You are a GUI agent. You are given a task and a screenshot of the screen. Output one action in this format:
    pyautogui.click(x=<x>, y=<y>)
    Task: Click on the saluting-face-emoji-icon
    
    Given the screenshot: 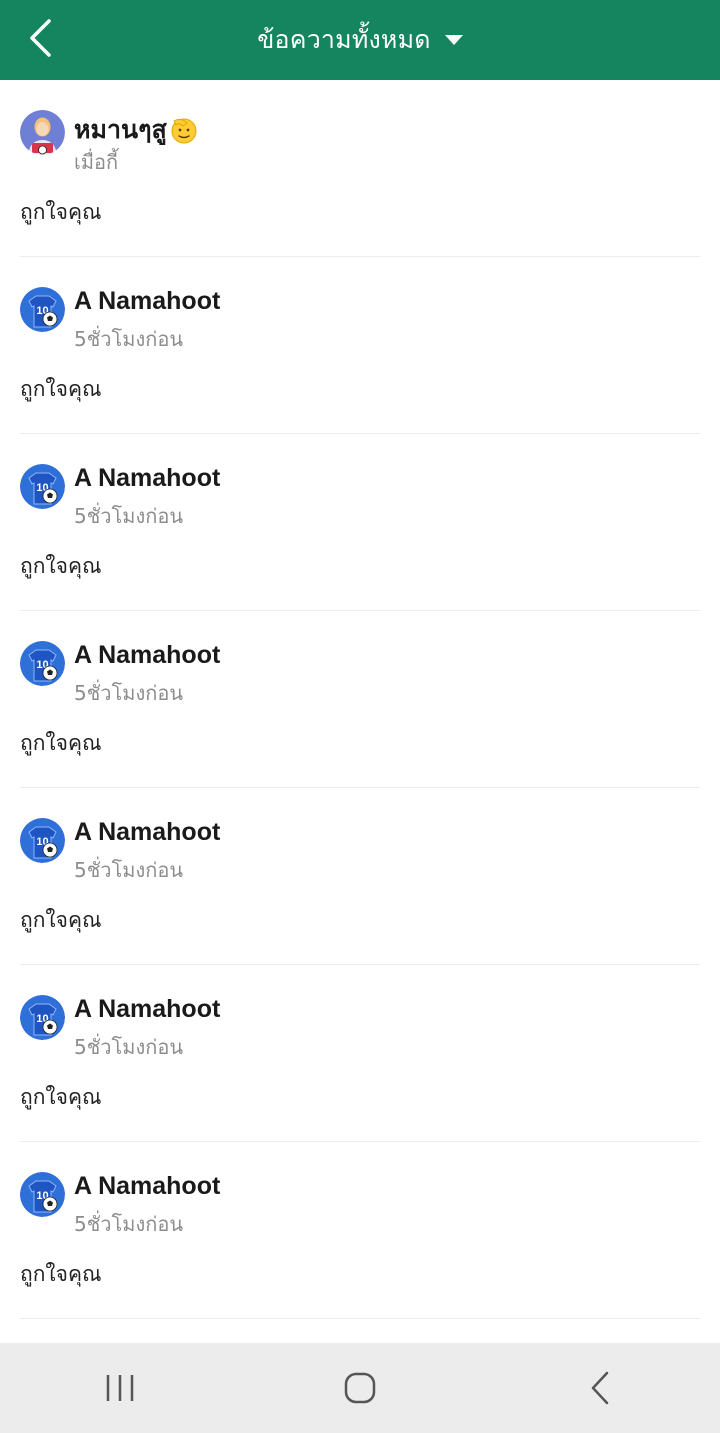 What is the action you would take?
    pyautogui.click(x=184, y=131)
    